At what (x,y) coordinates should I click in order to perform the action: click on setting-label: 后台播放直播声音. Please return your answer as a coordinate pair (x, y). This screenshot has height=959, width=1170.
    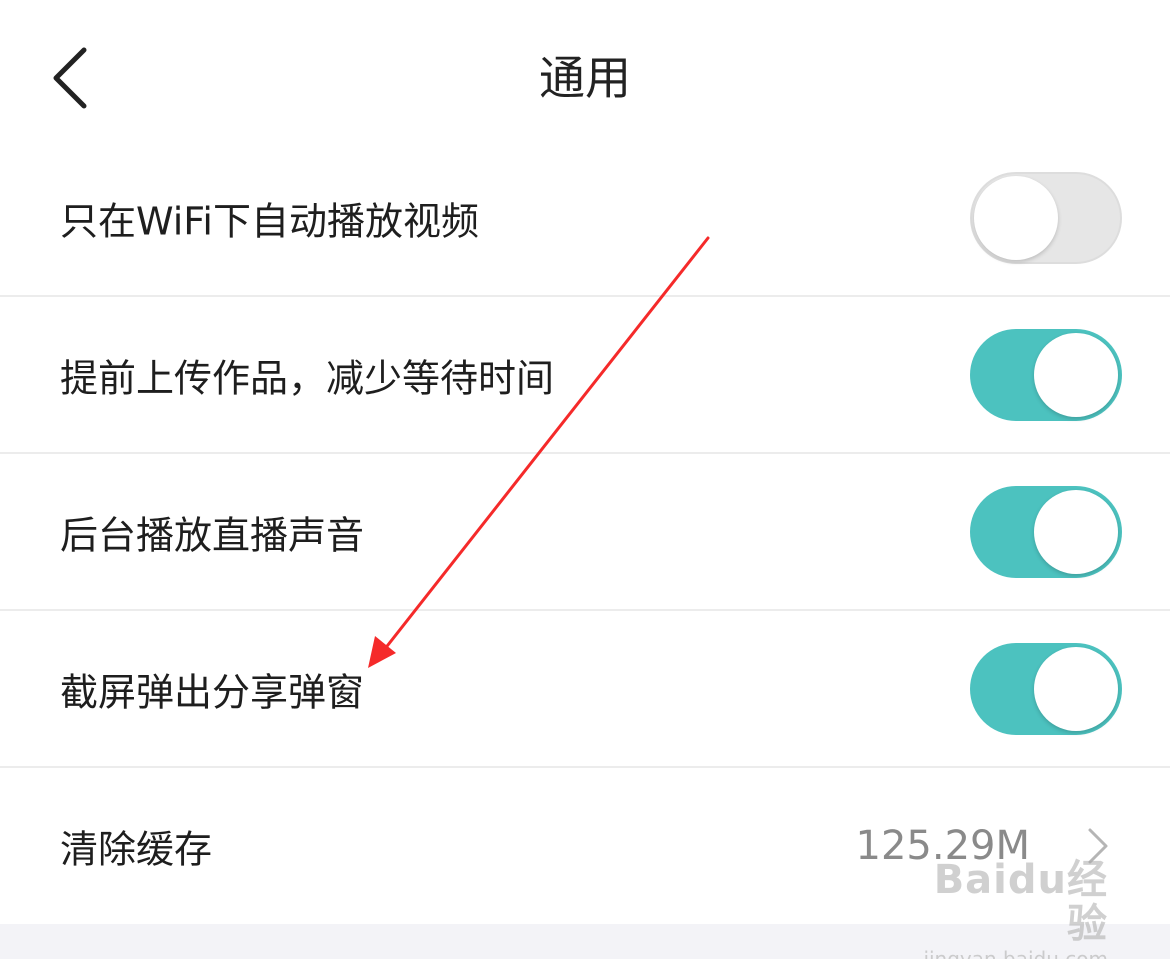
    Looking at the image, I should click on (212, 535).